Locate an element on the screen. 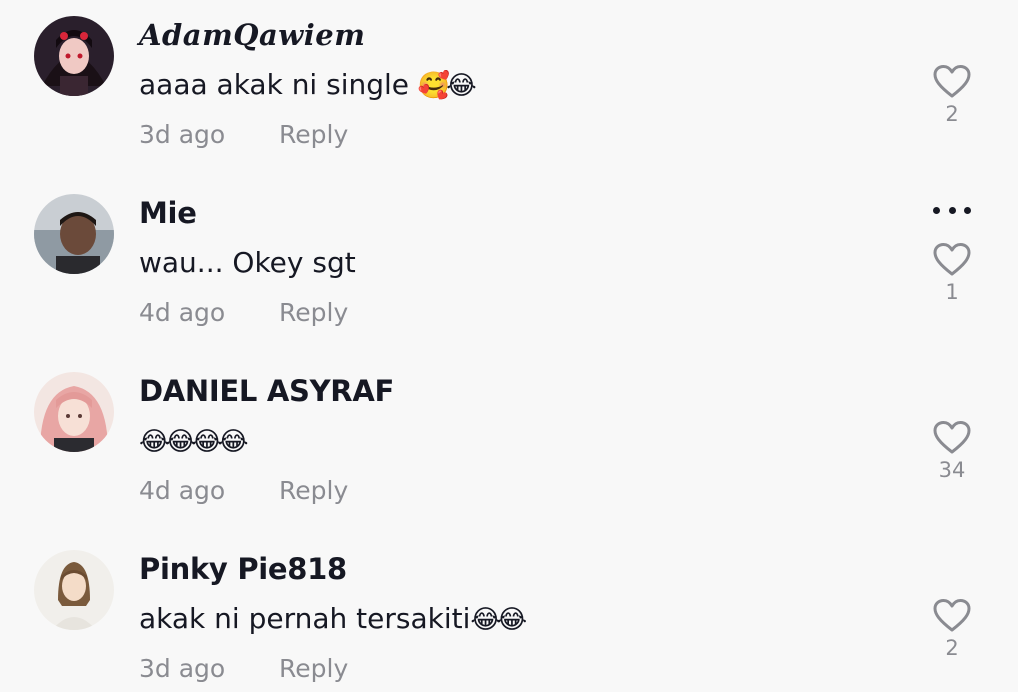  like-button: 1 is located at coordinates (952, 273).